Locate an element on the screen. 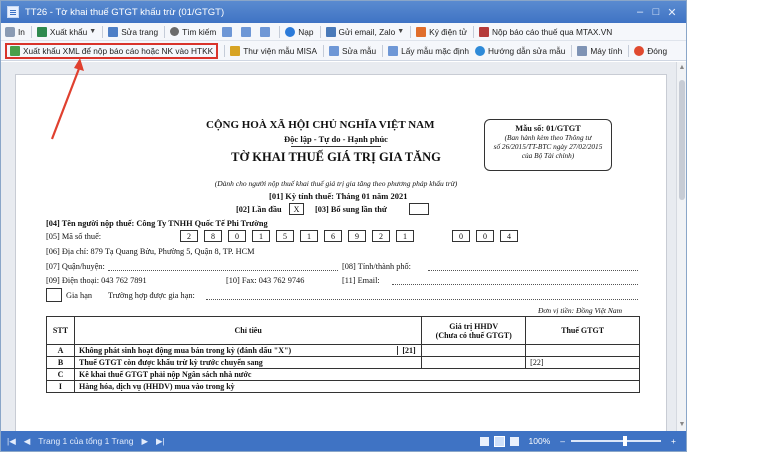  arrow-shaft is located at coordinates (66, 102).